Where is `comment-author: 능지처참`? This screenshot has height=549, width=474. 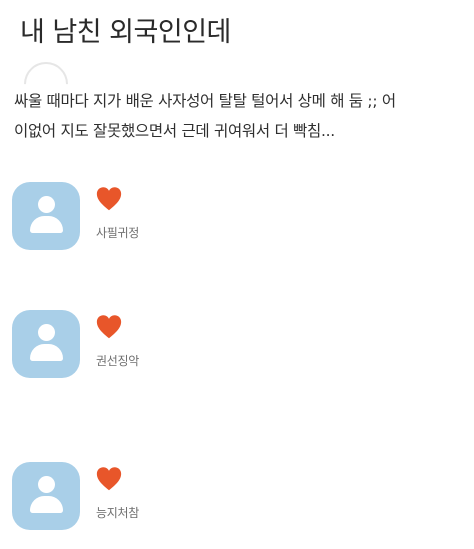 comment-author: 능지처참 is located at coordinates (117, 512).